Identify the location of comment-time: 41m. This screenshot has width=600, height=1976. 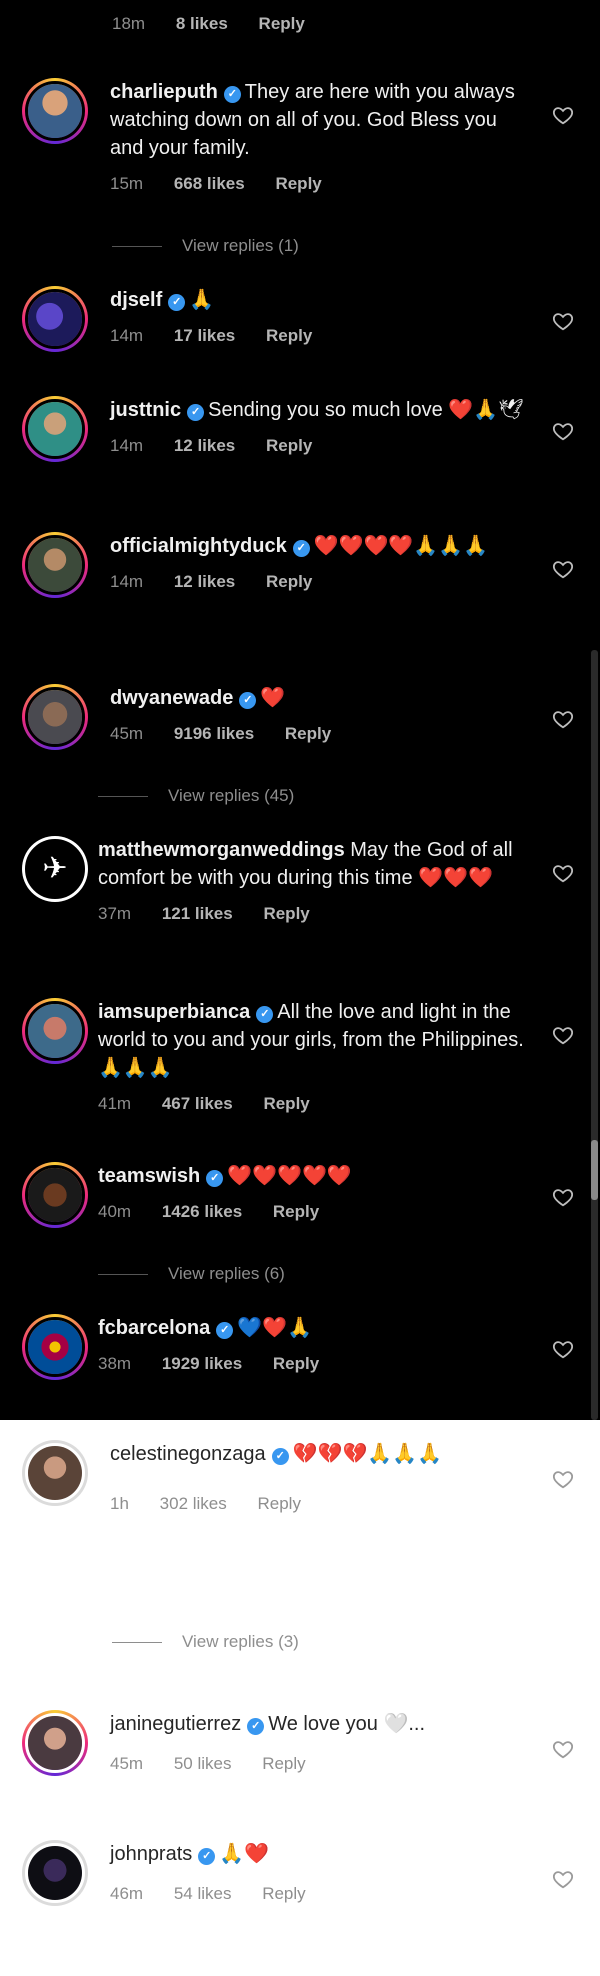
(115, 1103).